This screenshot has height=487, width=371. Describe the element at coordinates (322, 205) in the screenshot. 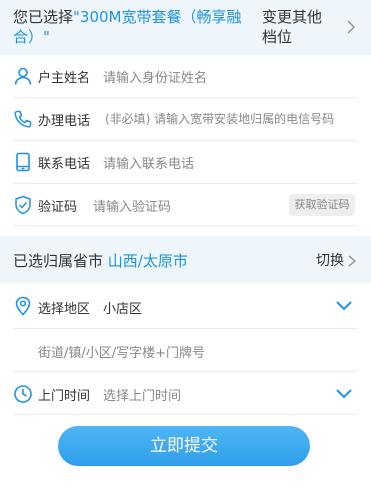

I see `get-code-button: 获取验证码` at that location.